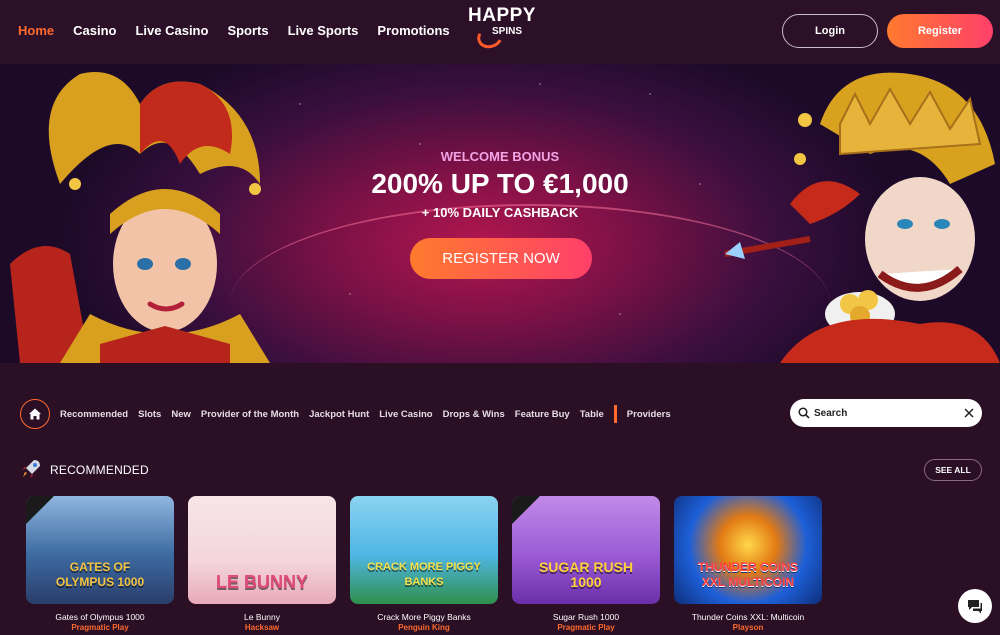 Image resolution: width=1000 pixels, height=635 pixels. What do you see at coordinates (424, 574) in the screenshot?
I see `game-art-title: CRACK MORE PIGGY BANKS` at bounding box center [424, 574].